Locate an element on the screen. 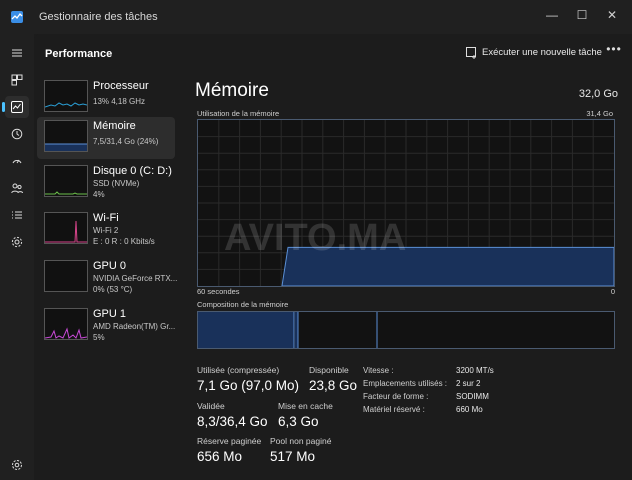 The height and width of the screenshot is (480, 632). axis-right-label: 0 is located at coordinates (612, 291).